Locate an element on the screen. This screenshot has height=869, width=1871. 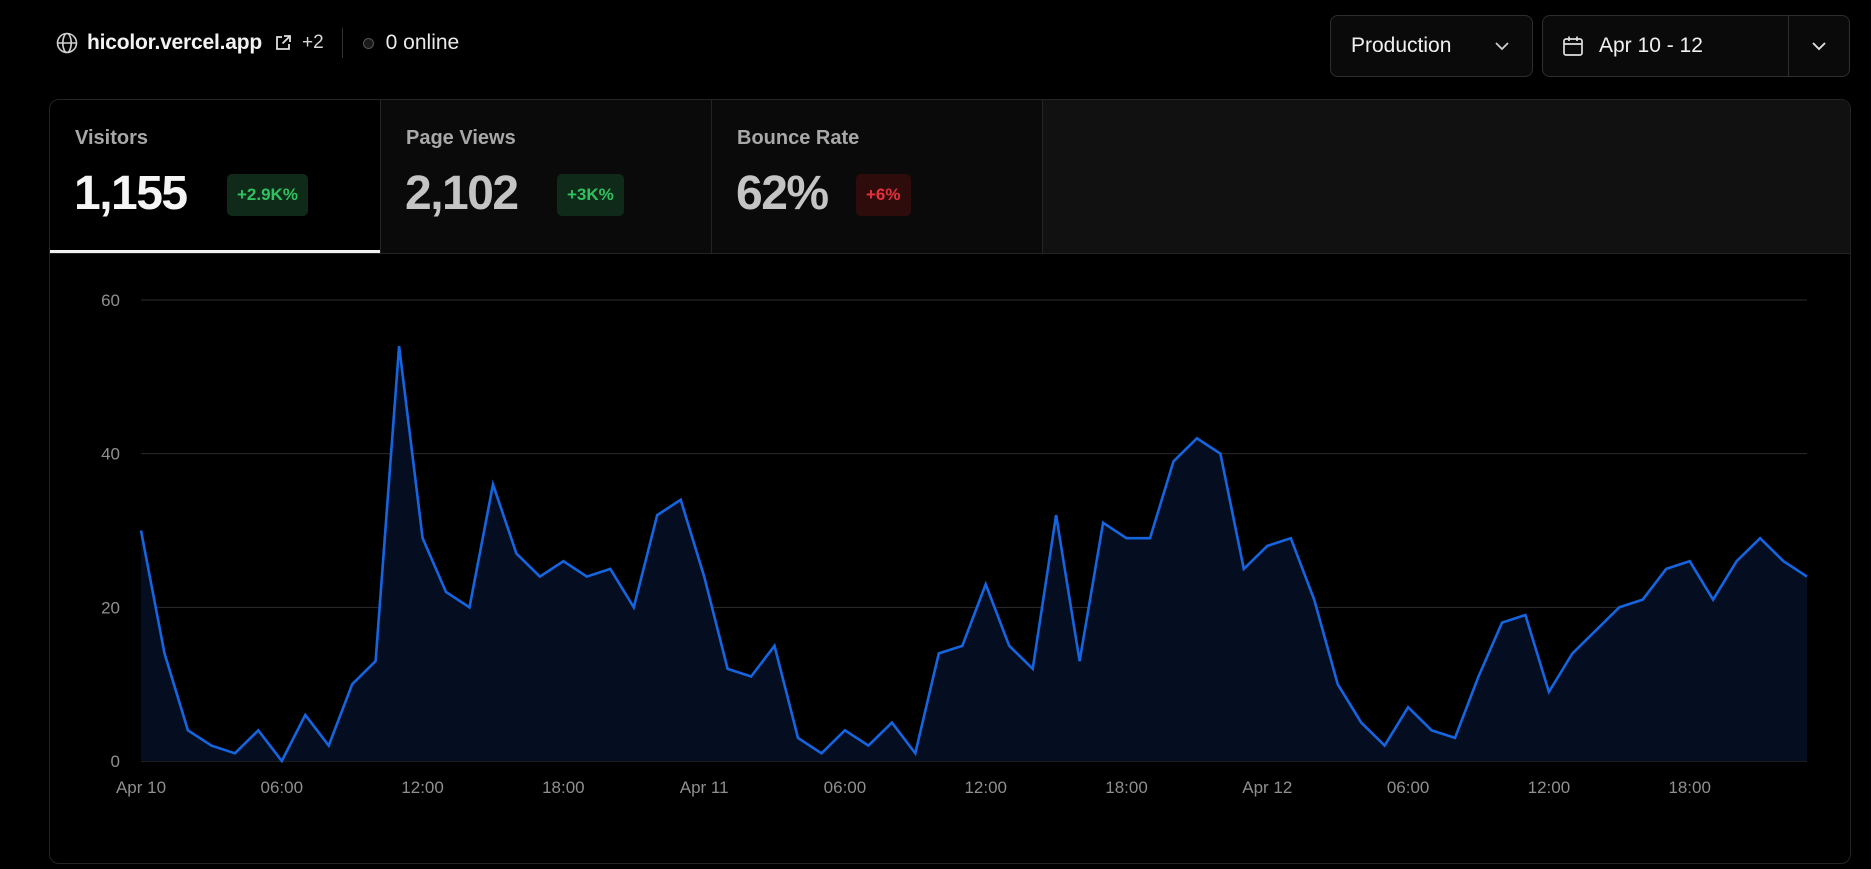
header-divider is located at coordinates (342, 43).